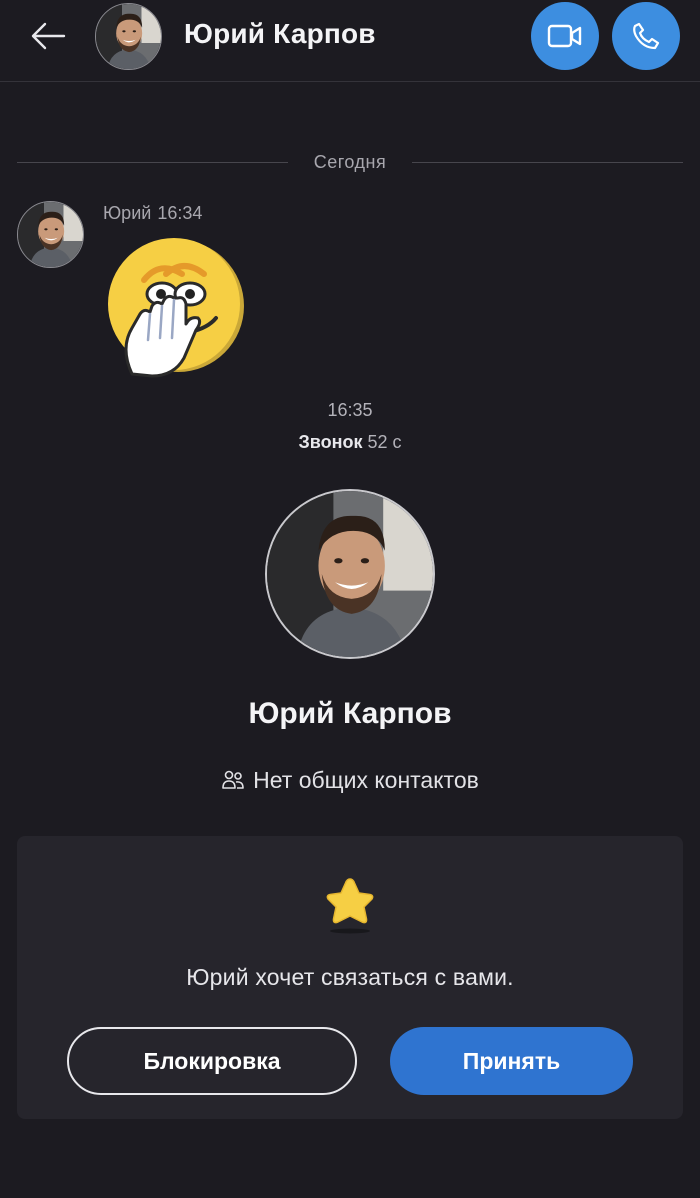 Image resolution: width=700 pixels, height=1198 pixels. What do you see at coordinates (176, 308) in the screenshot?
I see `hand-over-mouth-sticker` at bounding box center [176, 308].